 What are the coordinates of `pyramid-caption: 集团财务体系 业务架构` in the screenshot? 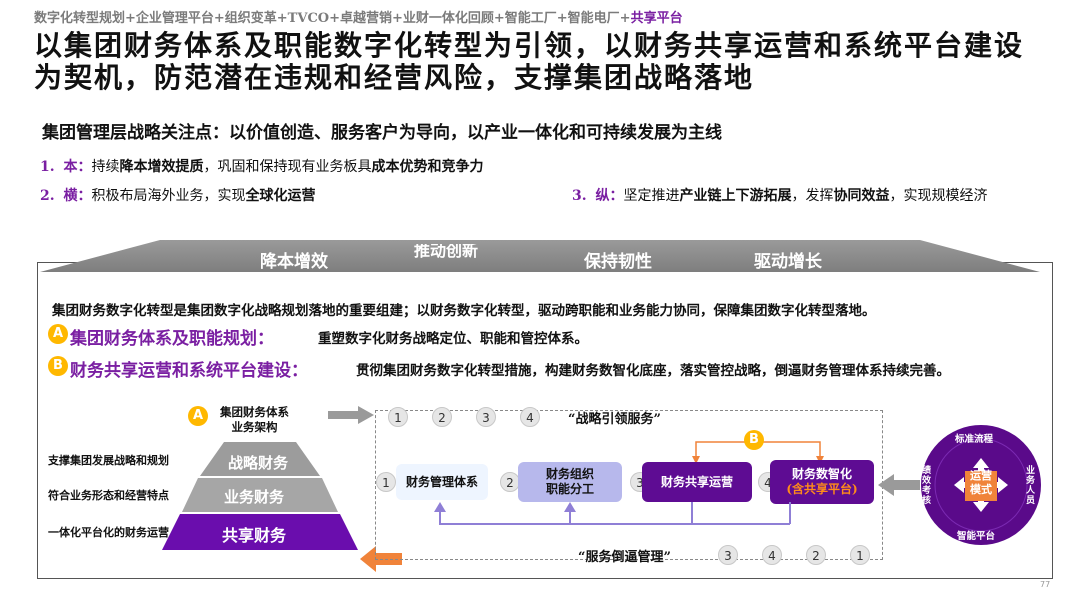 It's located at (254, 419).